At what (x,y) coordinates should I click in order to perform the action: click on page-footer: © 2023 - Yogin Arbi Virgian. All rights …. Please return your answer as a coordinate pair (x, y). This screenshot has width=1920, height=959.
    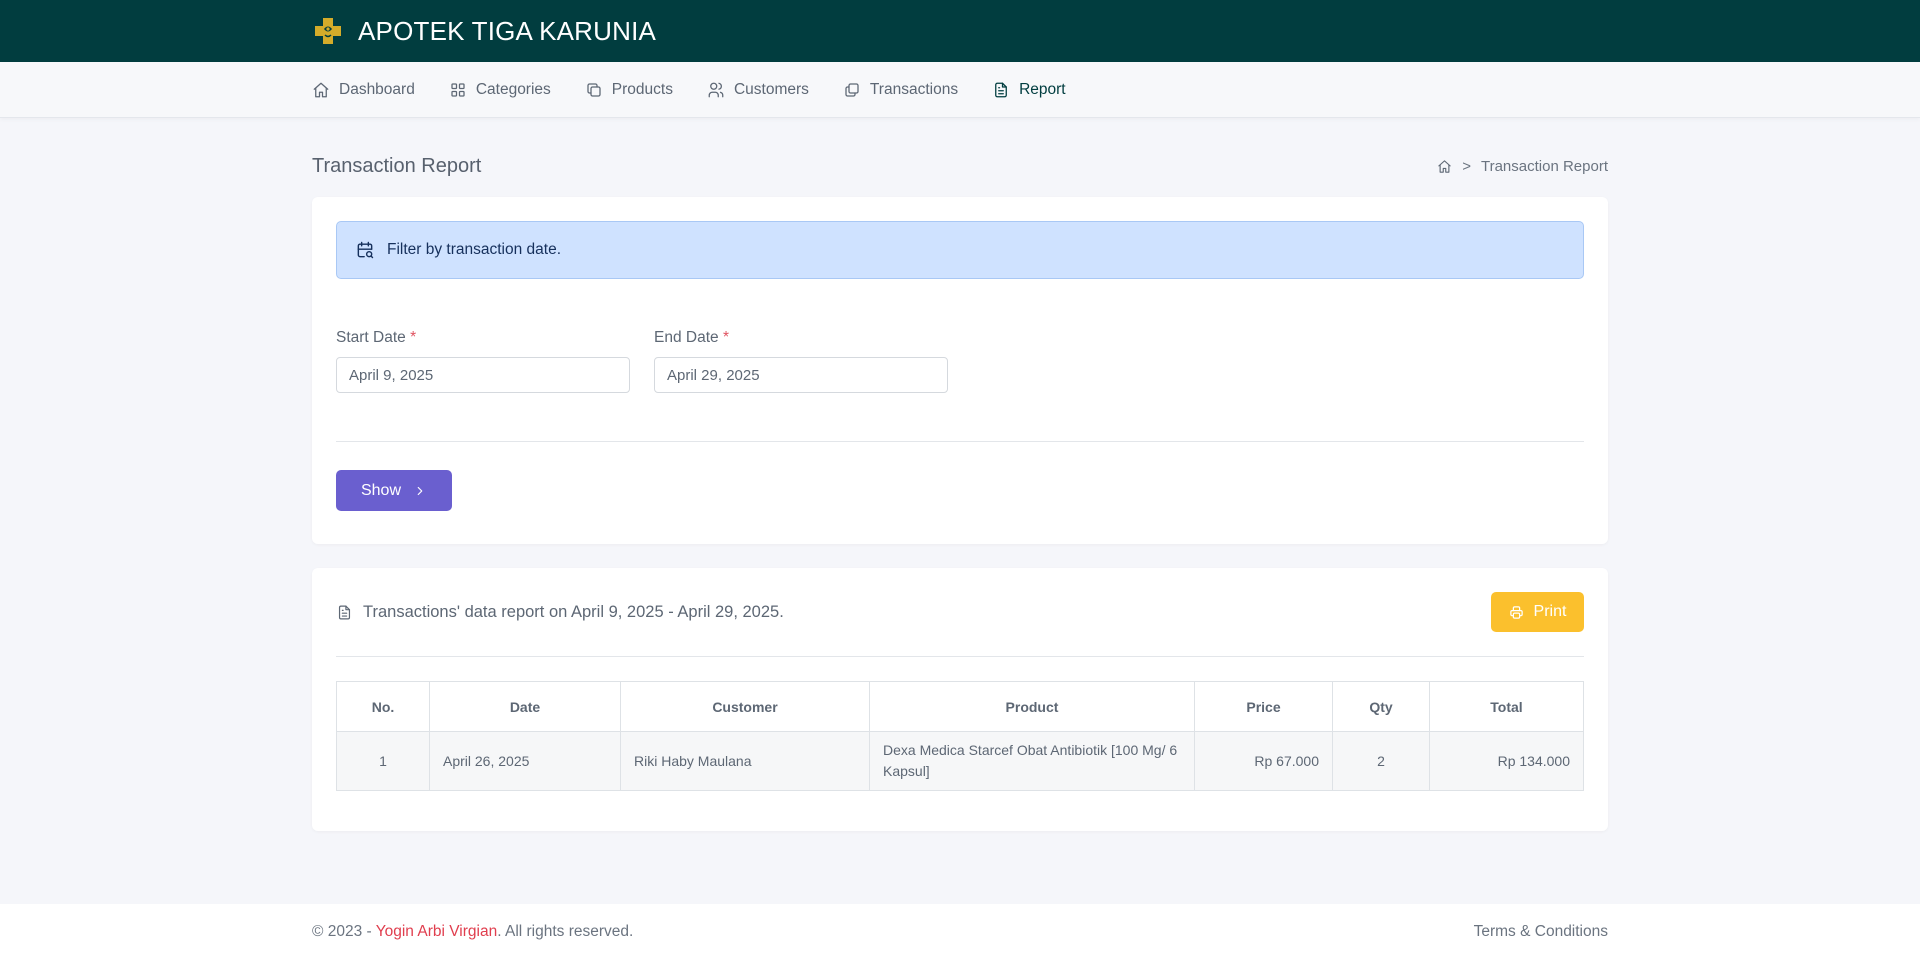
    Looking at the image, I should click on (960, 931).